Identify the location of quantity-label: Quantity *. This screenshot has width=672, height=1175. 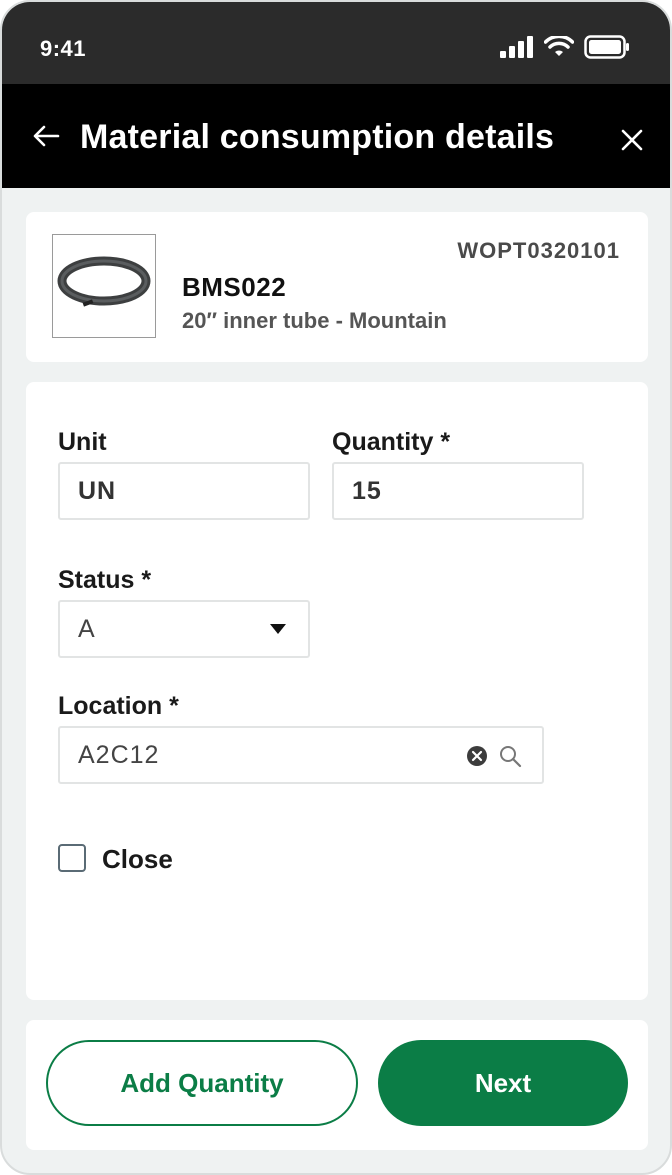
(391, 442).